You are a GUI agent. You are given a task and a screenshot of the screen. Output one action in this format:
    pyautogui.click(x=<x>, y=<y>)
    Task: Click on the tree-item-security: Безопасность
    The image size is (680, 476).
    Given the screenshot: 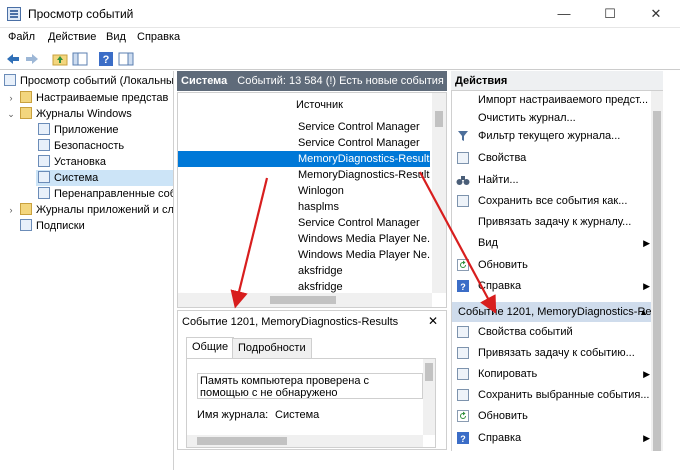 What is the action you would take?
    pyautogui.click(x=81, y=146)
    